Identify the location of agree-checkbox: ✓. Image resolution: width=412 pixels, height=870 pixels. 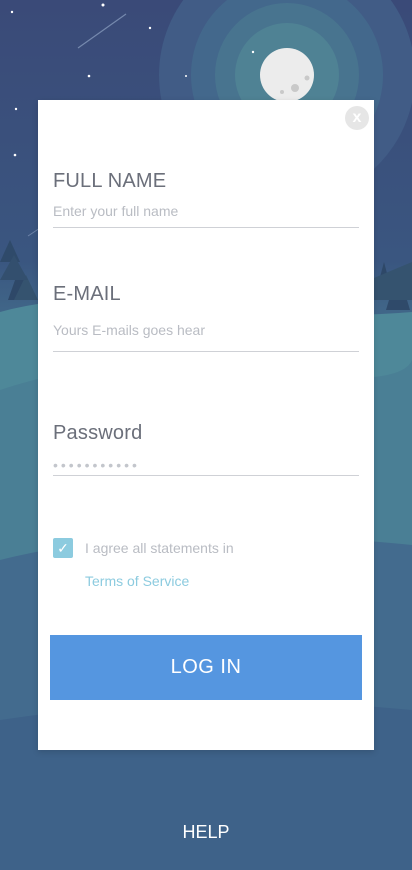
(63, 548).